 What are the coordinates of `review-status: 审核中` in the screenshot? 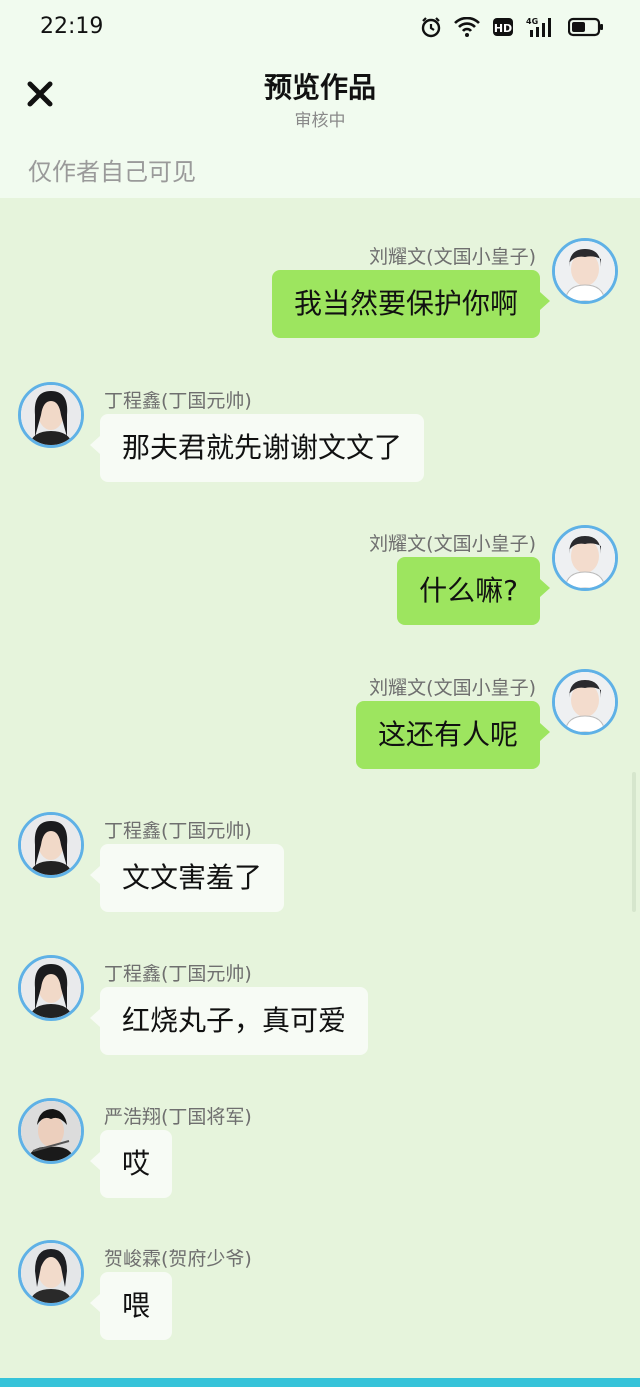 It's located at (320, 121).